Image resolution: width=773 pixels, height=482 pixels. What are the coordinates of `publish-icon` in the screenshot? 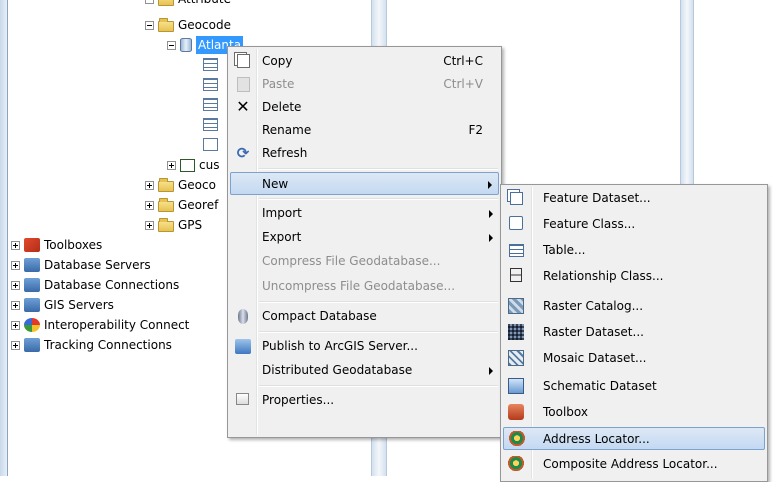 It's located at (243, 346).